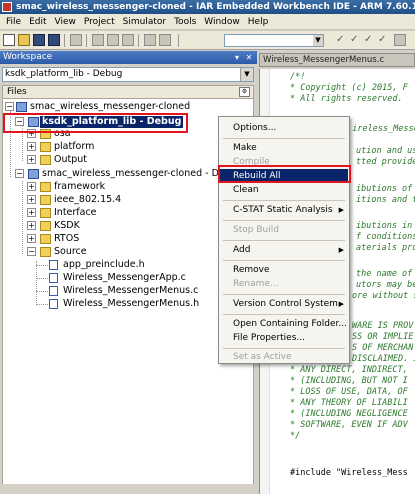  I want to click on menu-project: Project, so click(99, 22).